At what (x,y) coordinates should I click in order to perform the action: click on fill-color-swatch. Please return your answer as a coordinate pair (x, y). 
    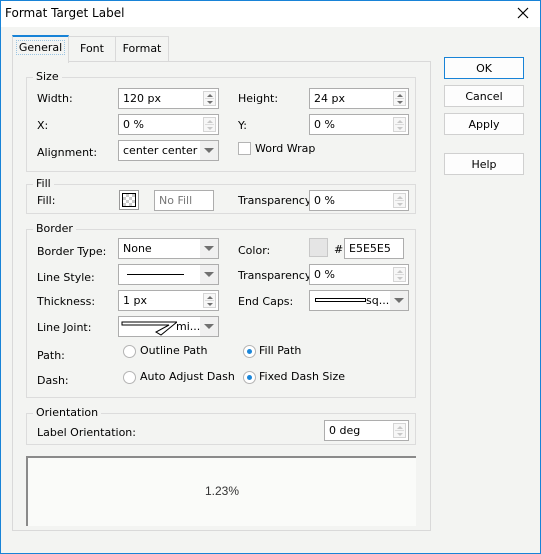
    Looking at the image, I should click on (129, 200).